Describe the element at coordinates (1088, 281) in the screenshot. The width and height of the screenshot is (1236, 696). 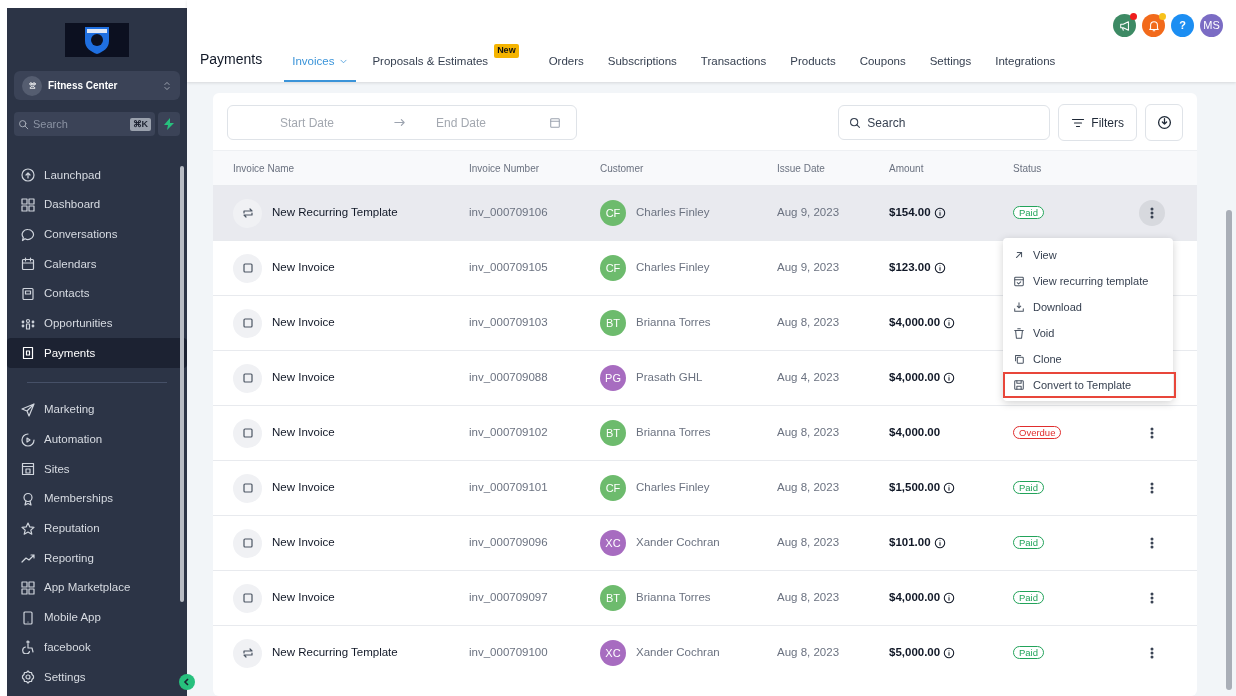
I see `menu-item: View recurring template` at that location.